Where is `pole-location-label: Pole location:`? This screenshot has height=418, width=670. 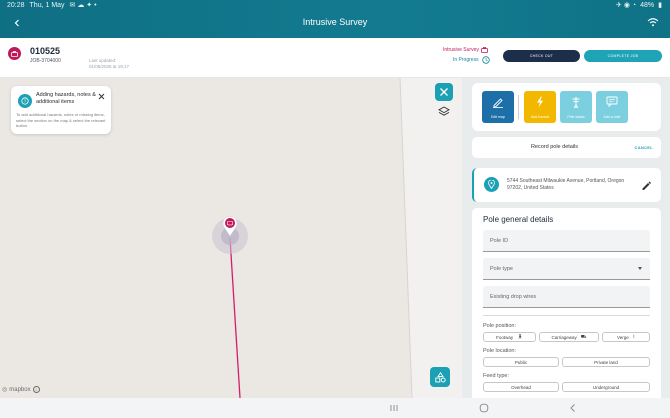 pole-location-label: Pole location: is located at coordinates (500, 351).